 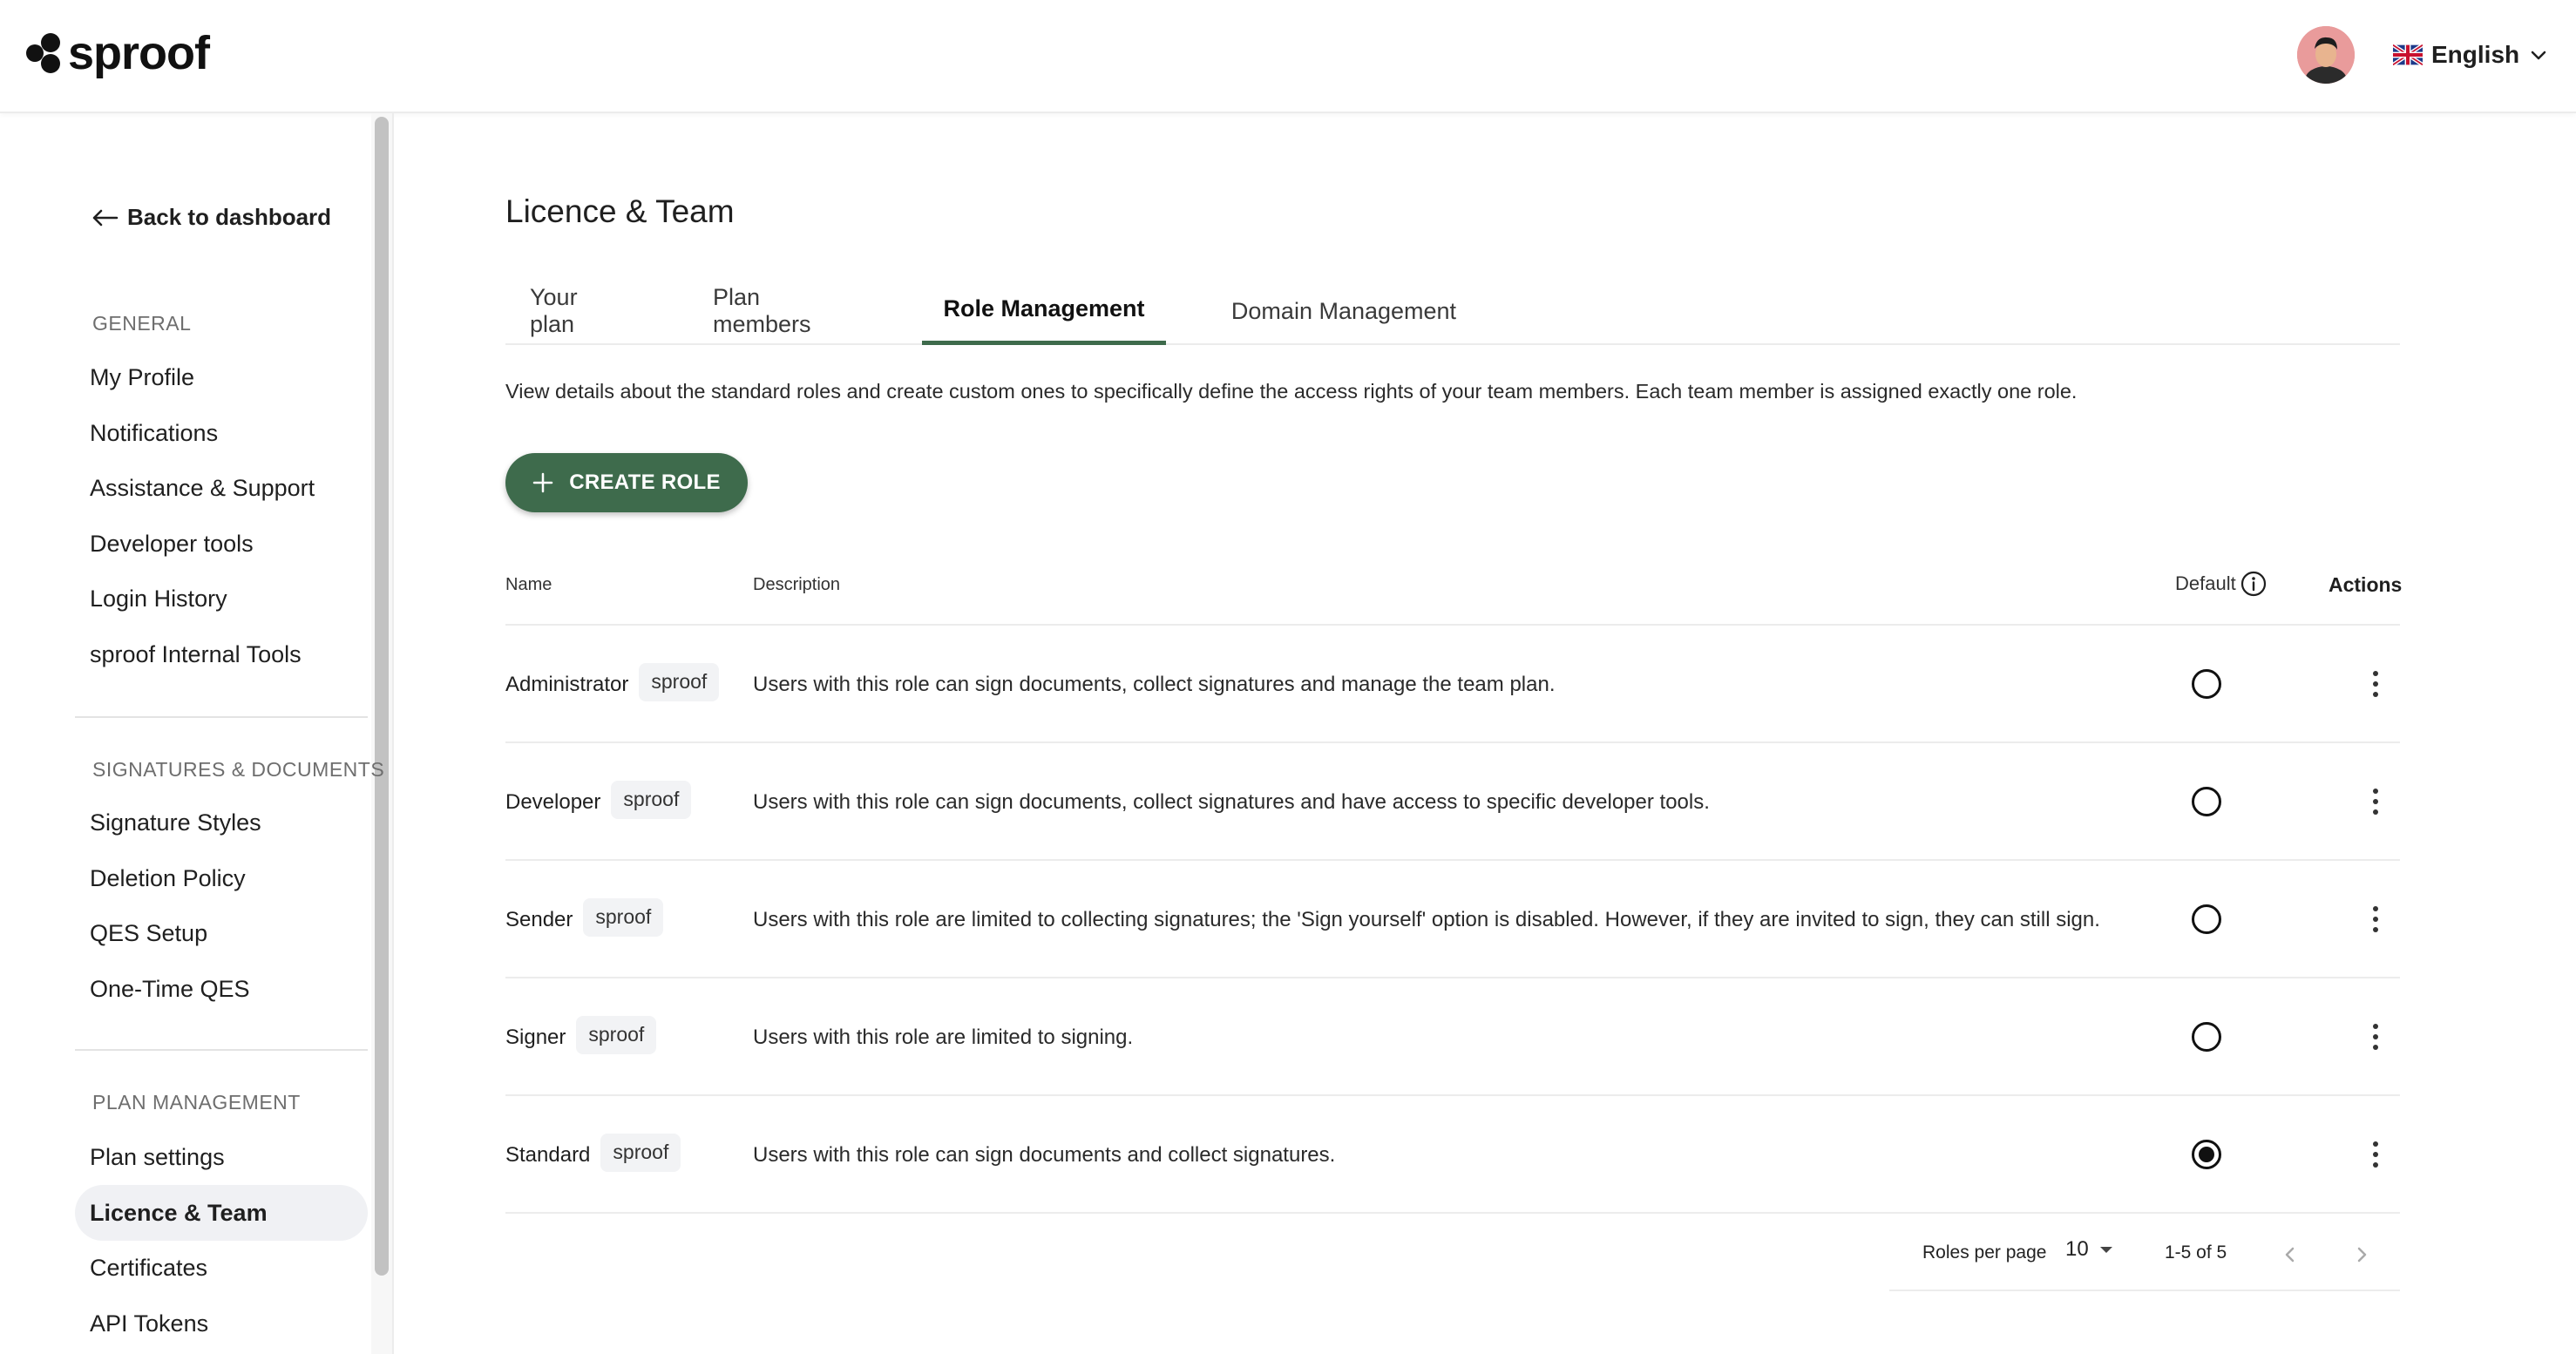 I want to click on role-name: Administrator, so click(x=567, y=684).